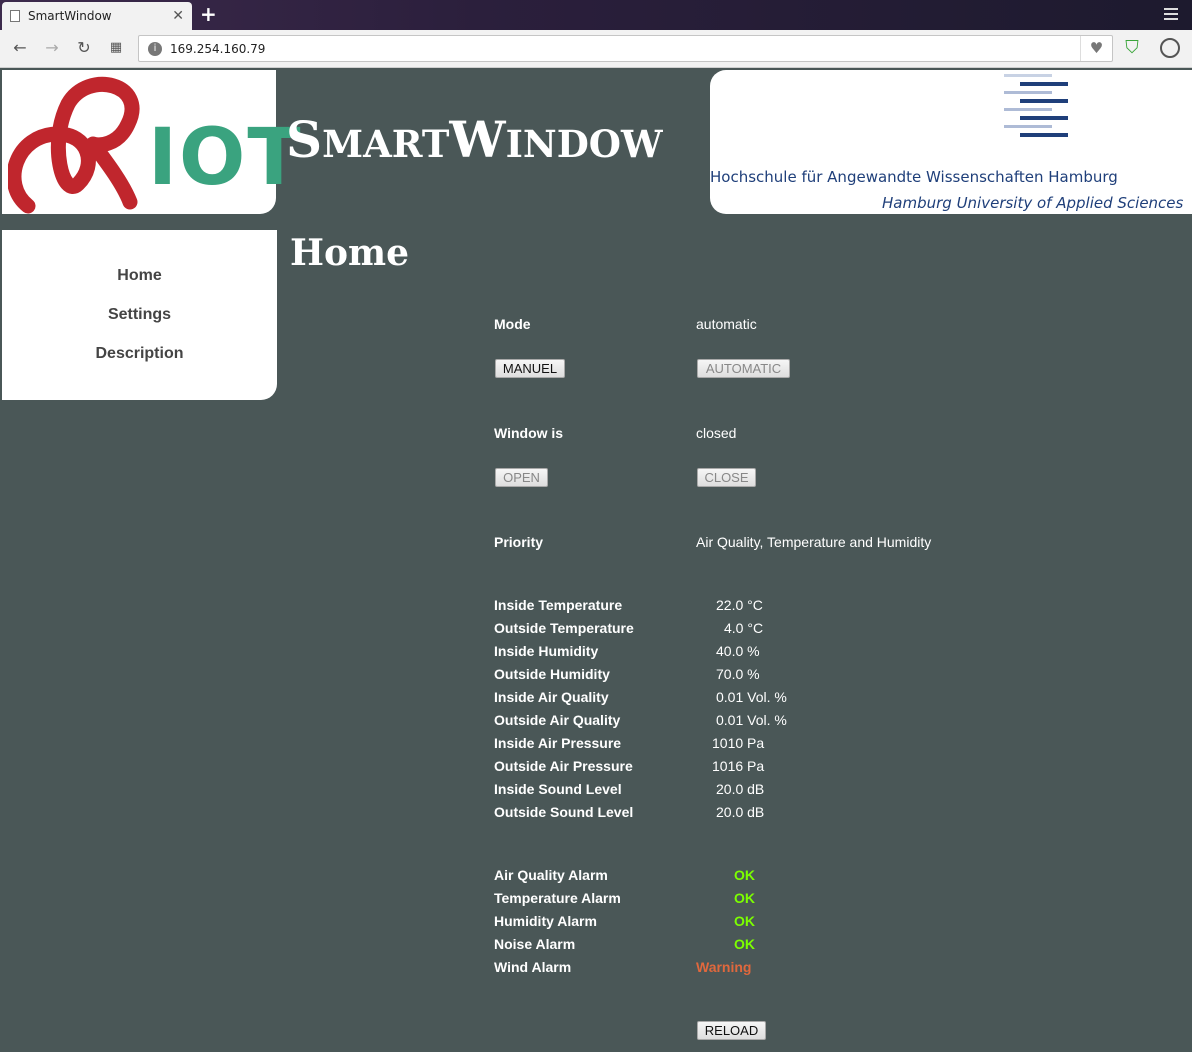 This screenshot has height=1052, width=1192. I want to click on sensor-value: 22.0 °C, so click(739, 605).